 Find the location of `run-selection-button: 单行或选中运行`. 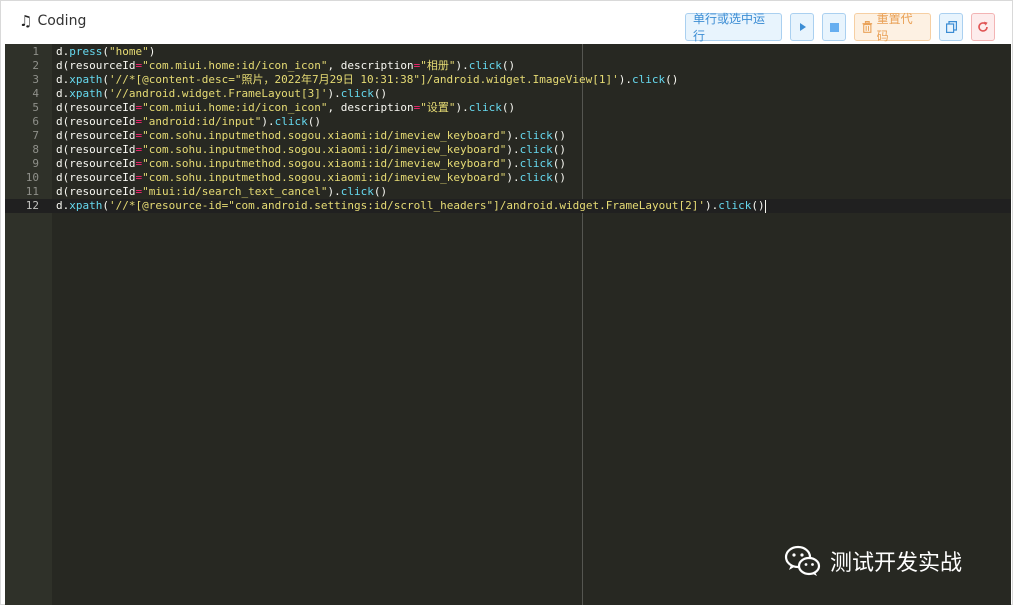

run-selection-button: 单行或选中运行 is located at coordinates (733, 27).